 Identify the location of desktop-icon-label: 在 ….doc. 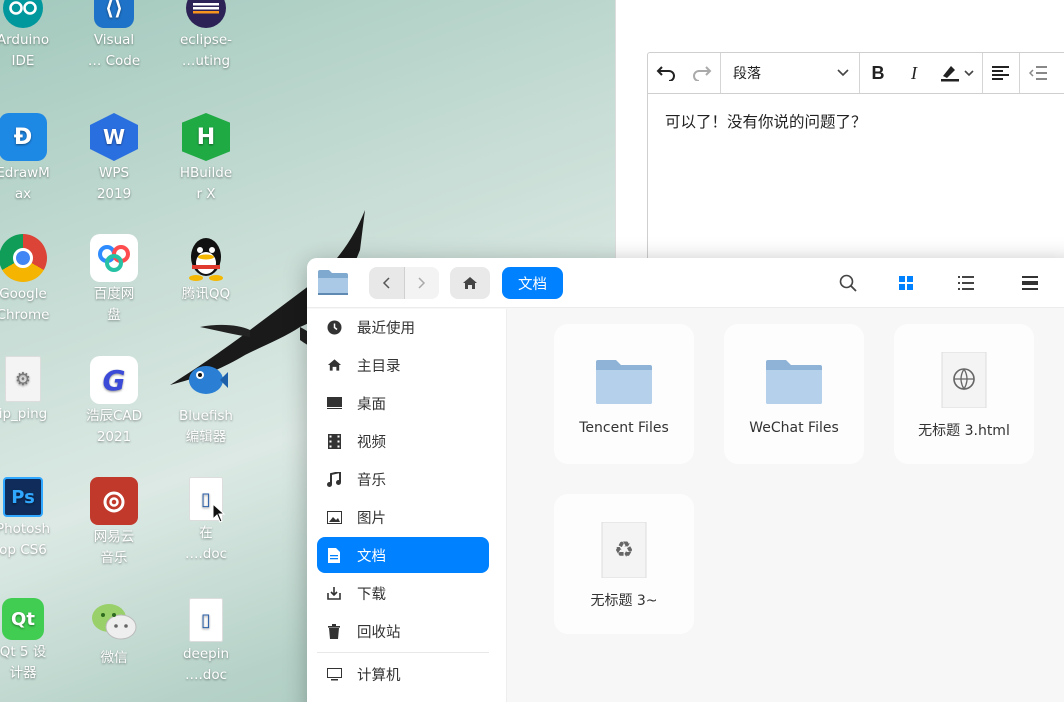
(206, 543).